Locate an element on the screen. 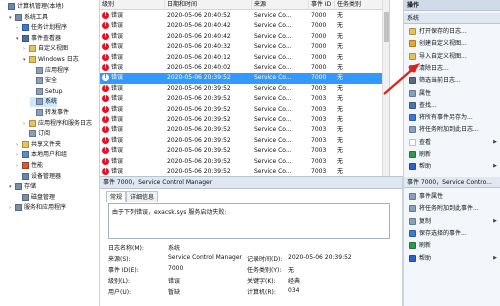 This screenshot has height=306, width=500. tree-node: › 应用程序和服务日志 is located at coordinates (57, 124).